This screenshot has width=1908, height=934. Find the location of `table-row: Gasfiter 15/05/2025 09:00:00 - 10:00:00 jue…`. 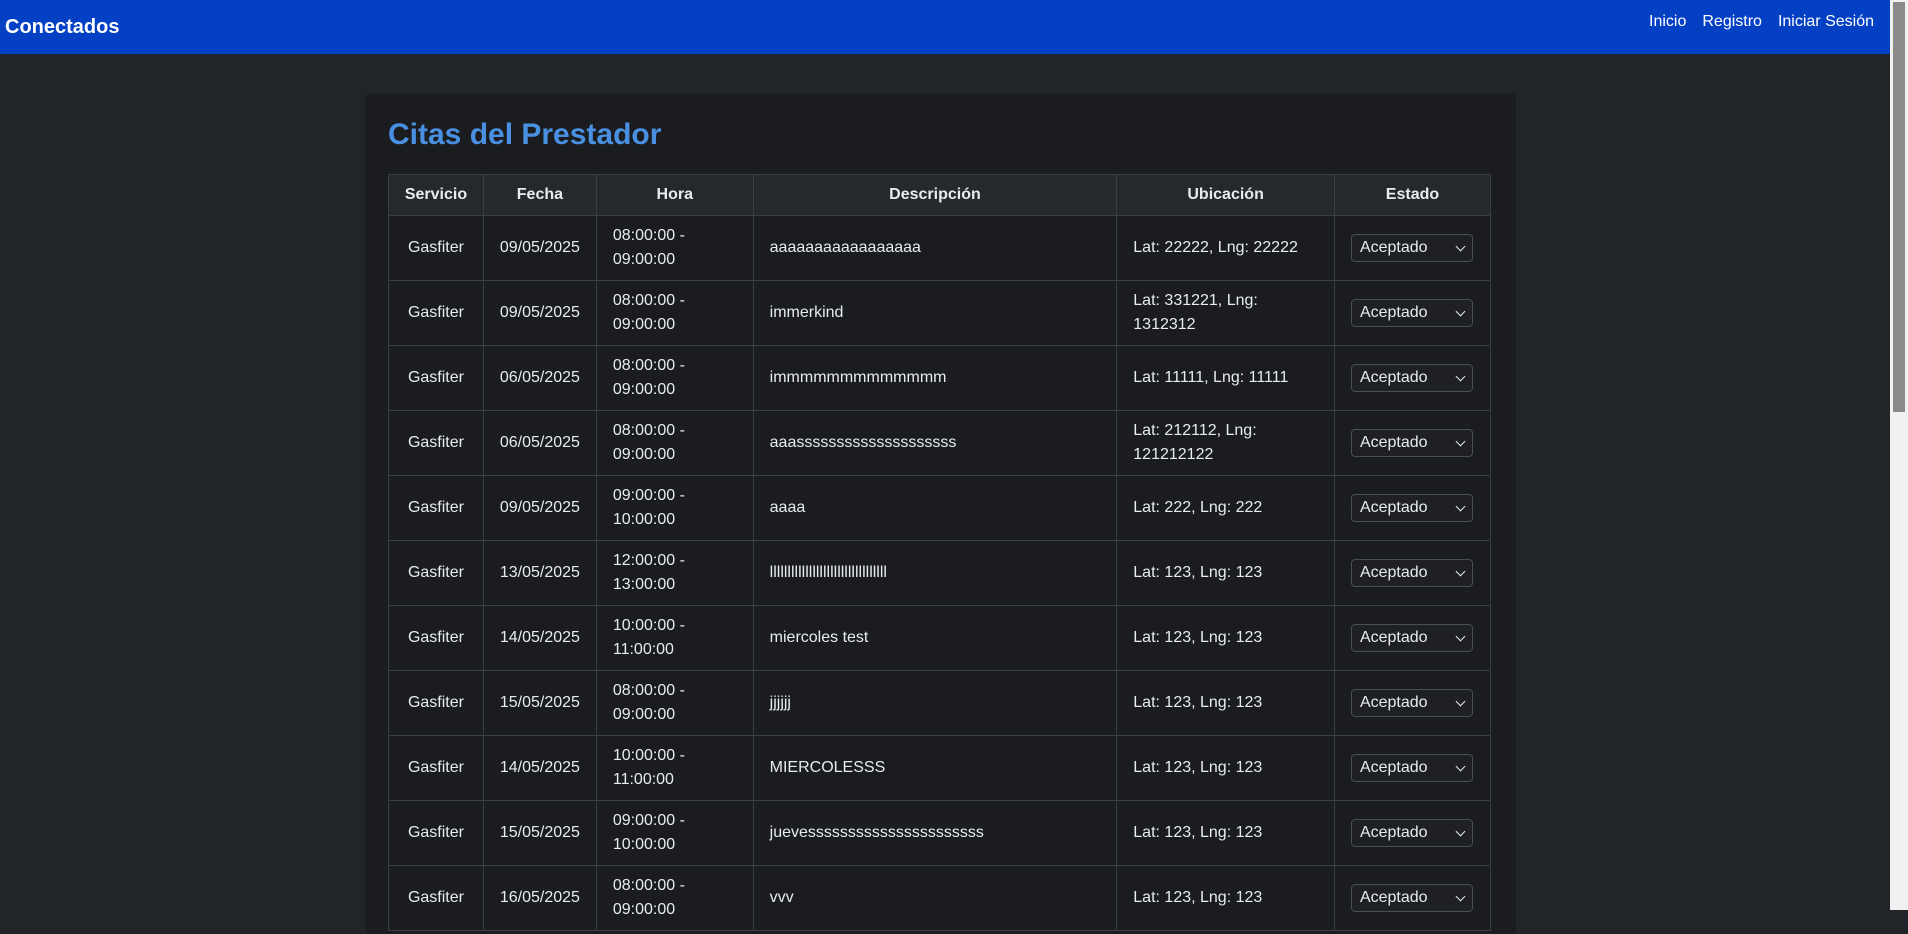

table-row: Gasfiter 15/05/2025 09:00:00 - 10:00:00 jue… is located at coordinates (940, 833).